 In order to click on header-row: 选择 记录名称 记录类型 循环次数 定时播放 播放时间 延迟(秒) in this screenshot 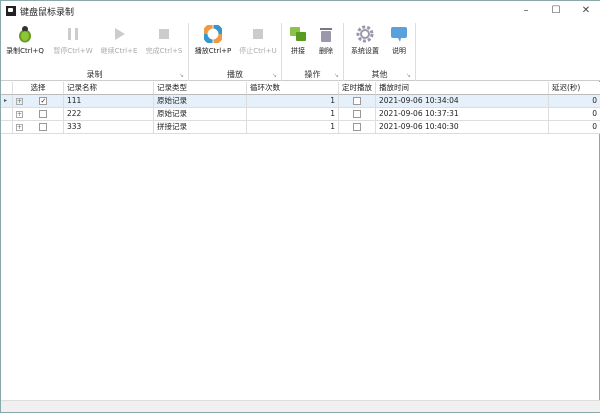, I will do `click(300, 88)`.